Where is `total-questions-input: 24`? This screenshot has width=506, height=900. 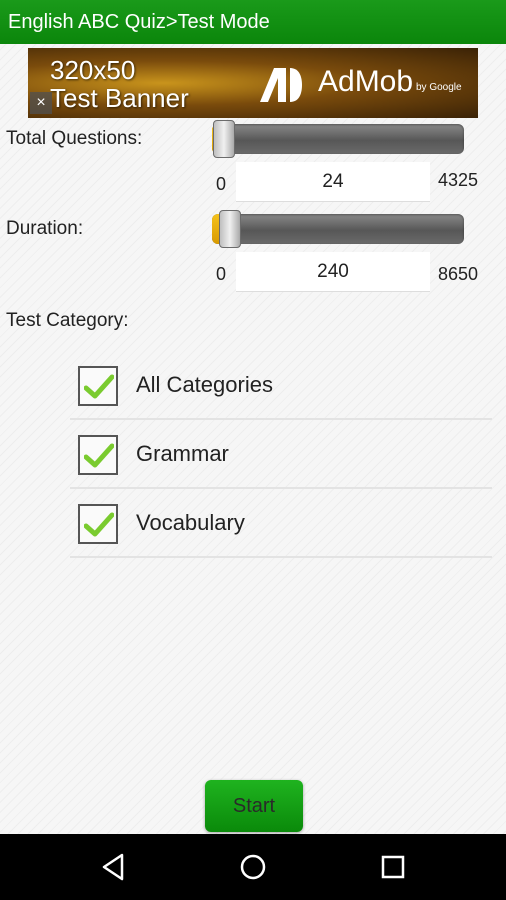
total-questions-input: 24 is located at coordinates (333, 182).